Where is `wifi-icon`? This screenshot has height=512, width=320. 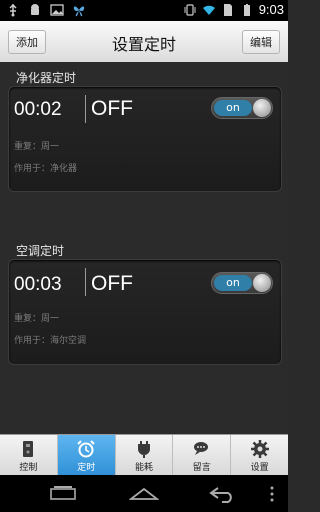
wifi-icon is located at coordinates (208, 10).